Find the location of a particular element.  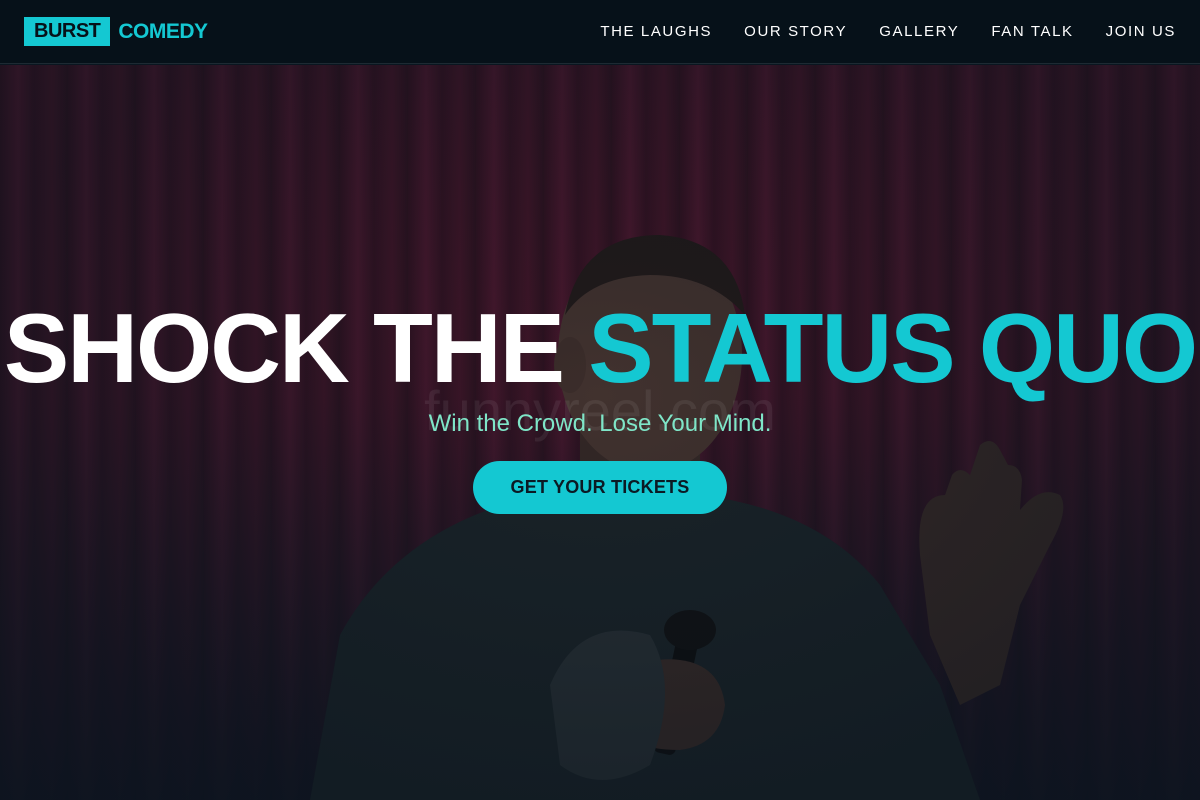

logo-box-text: BURST is located at coordinates (67, 31).